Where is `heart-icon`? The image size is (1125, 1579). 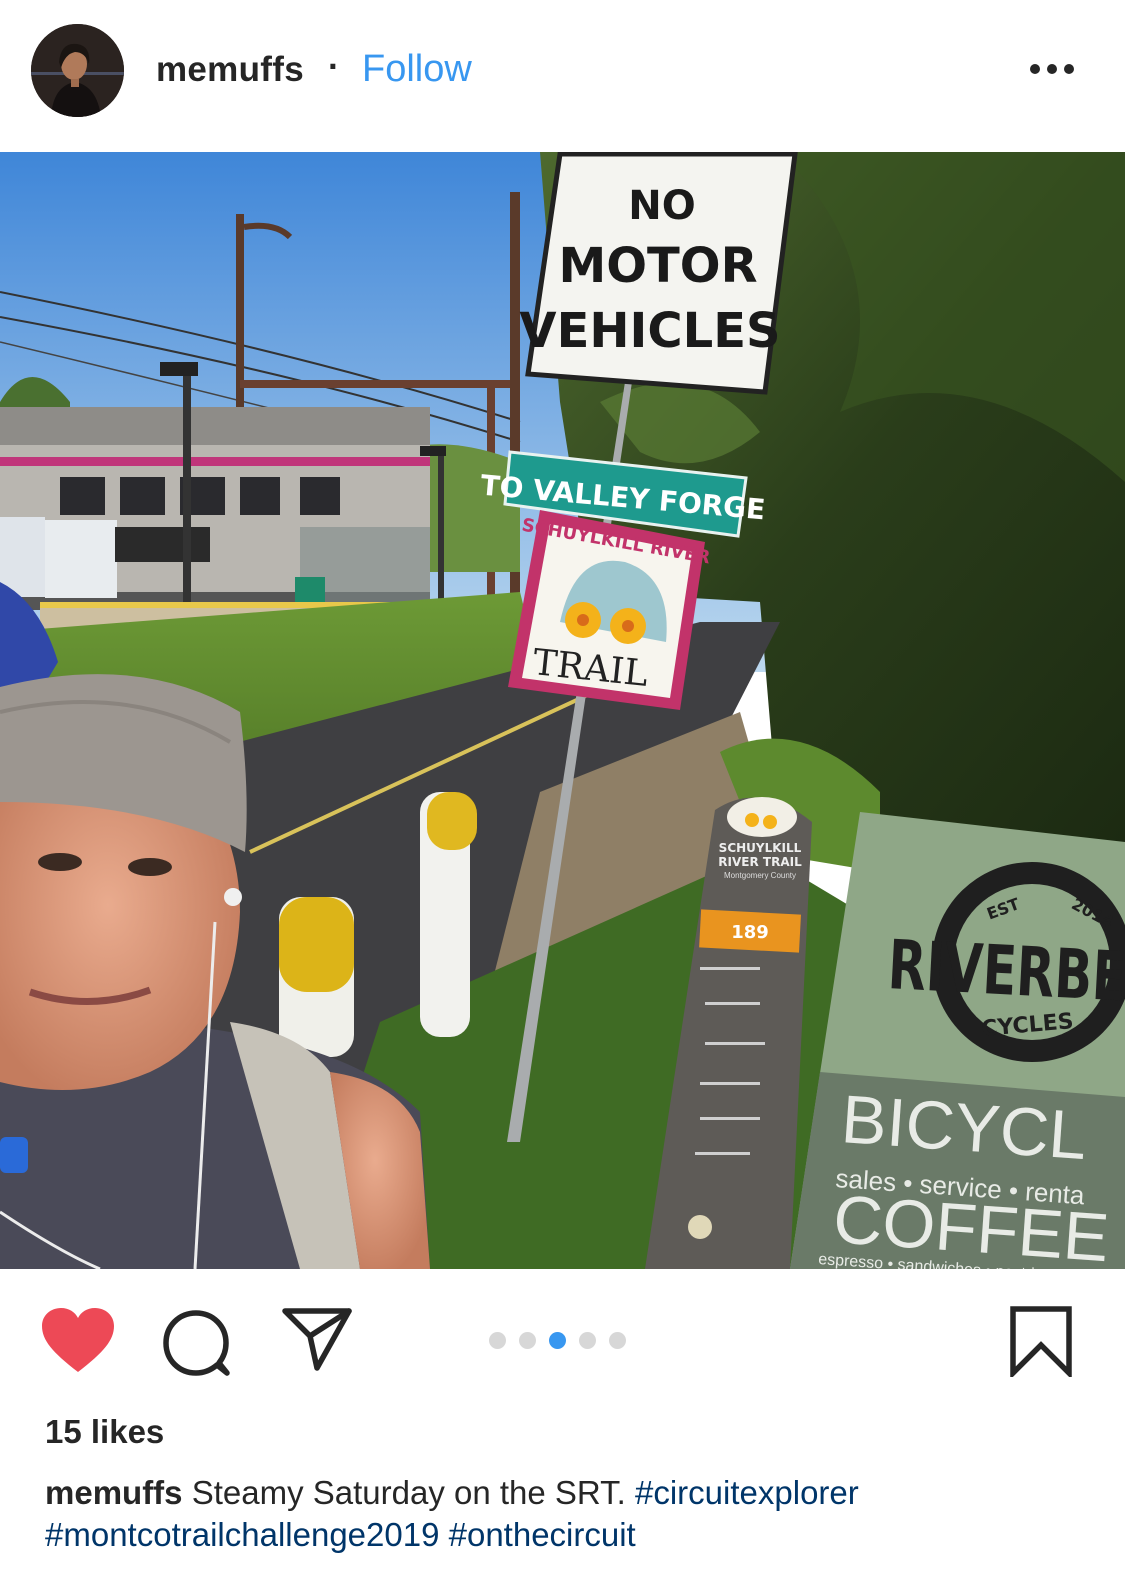 heart-icon is located at coordinates (78, 1343).